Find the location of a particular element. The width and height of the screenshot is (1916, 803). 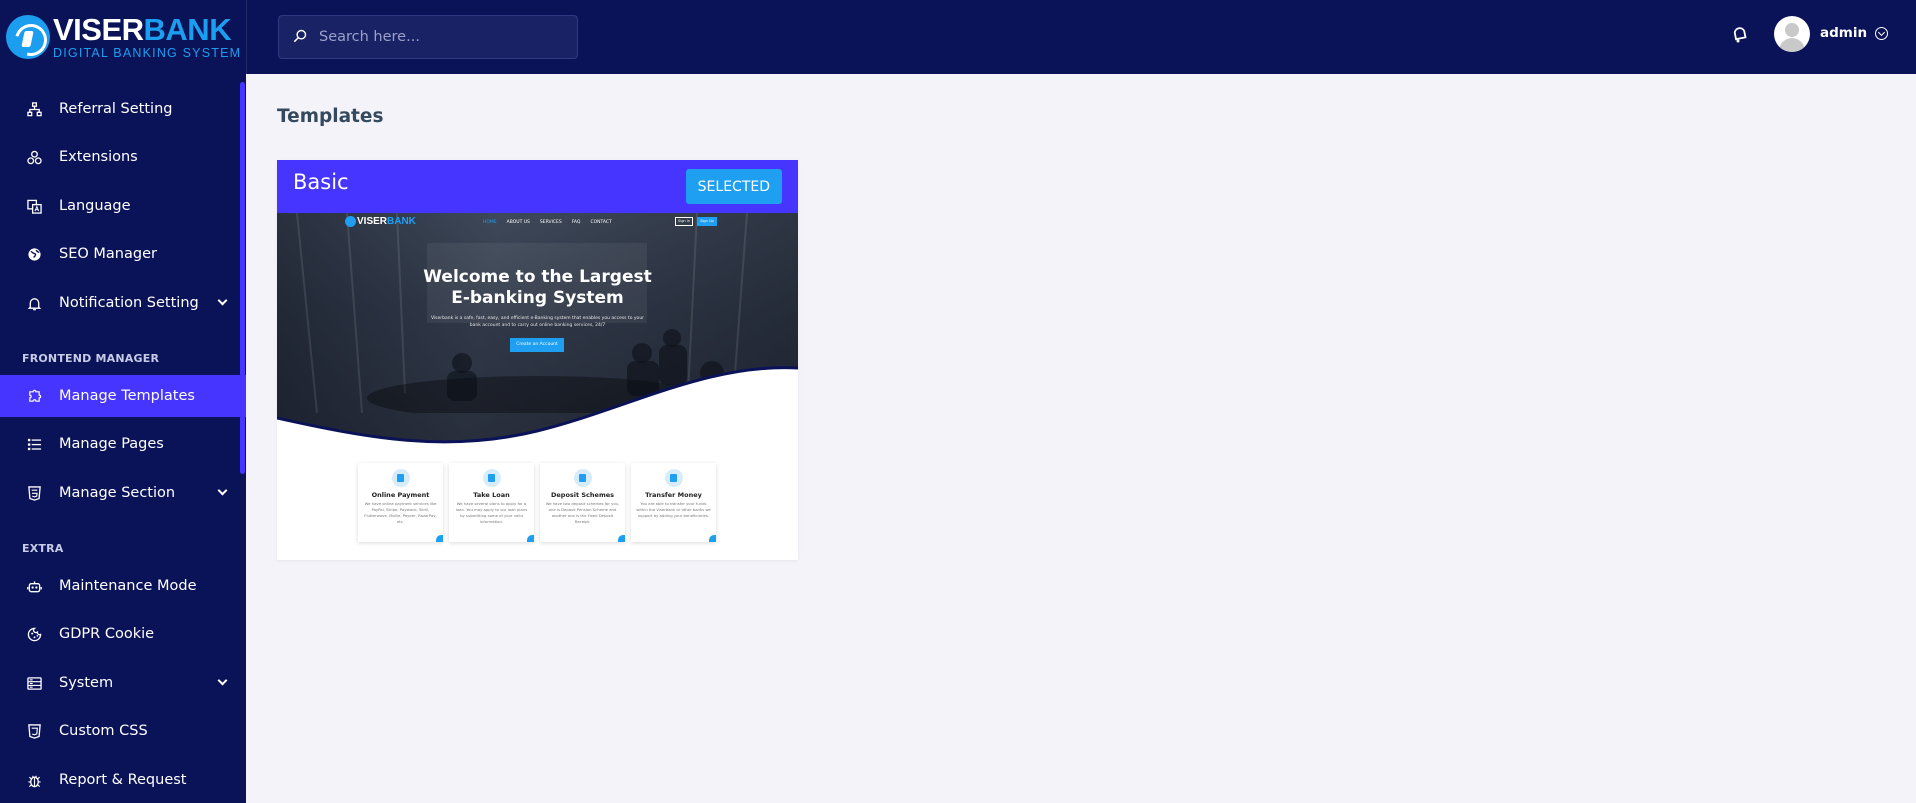

sidebar-item-manage-section: Manage Section is located at coordinates (123, 493).